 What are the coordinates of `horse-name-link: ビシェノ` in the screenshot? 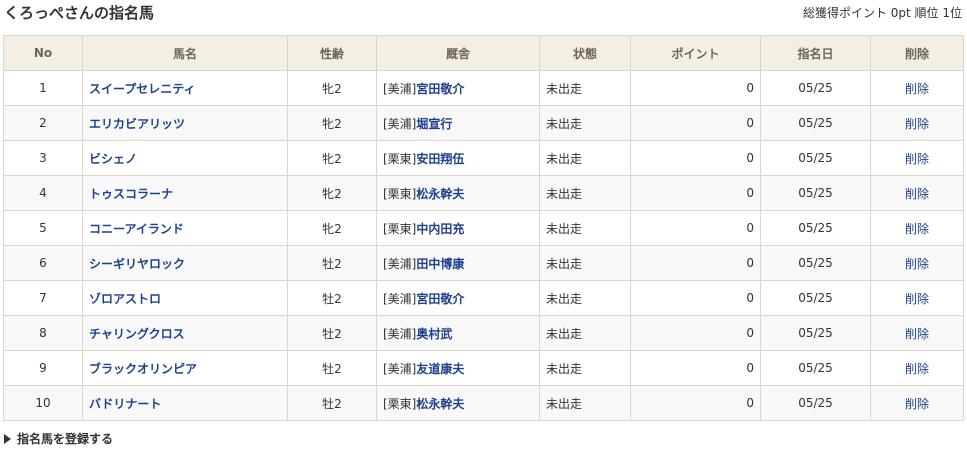 It's located at (113, 159).